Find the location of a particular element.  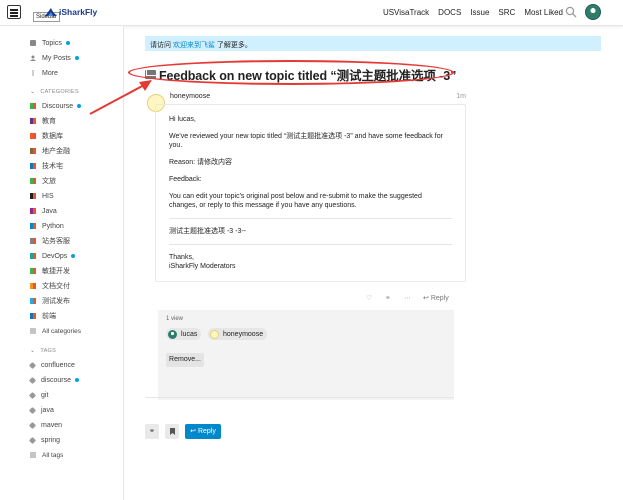

banner-link: 欢迎来到飞鲨 is located at coordinates (194, 45).